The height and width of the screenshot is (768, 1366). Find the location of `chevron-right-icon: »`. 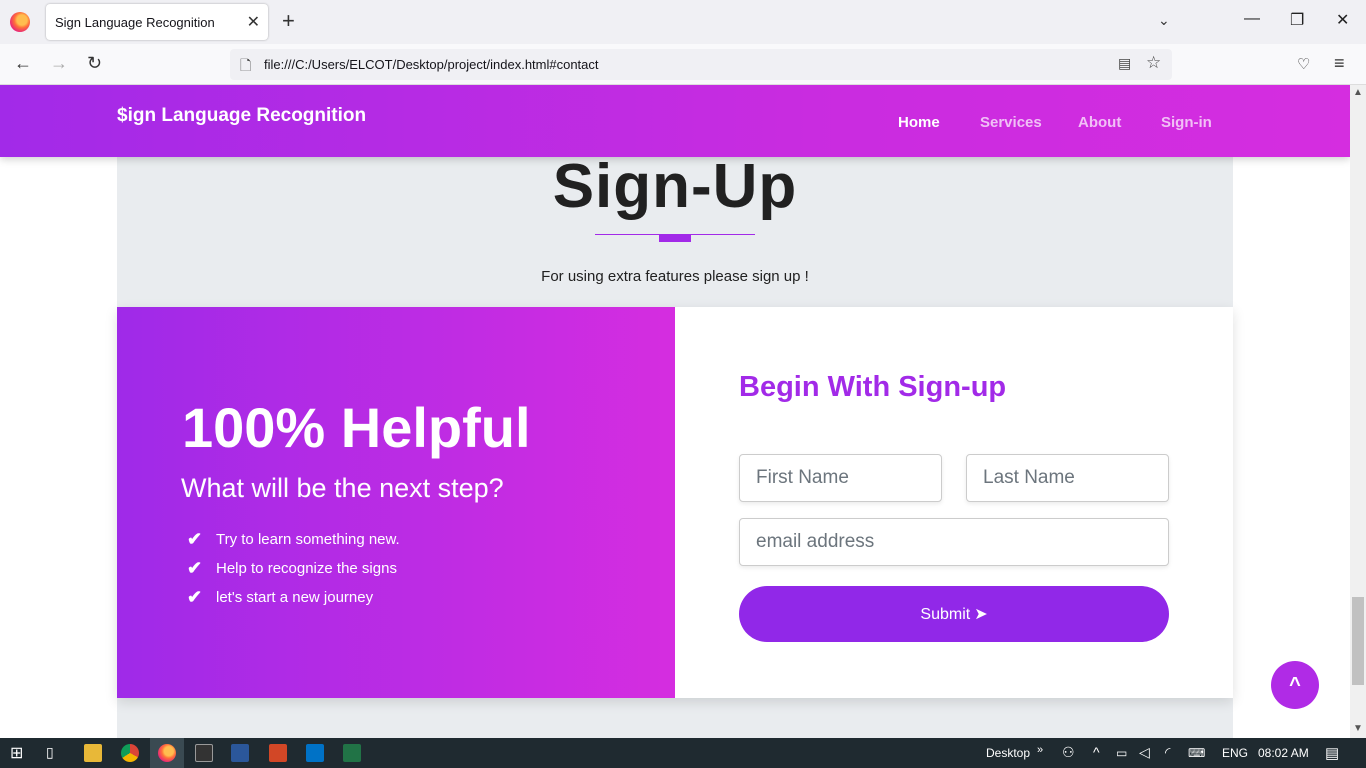

chevron-right-icon: » is located at coordinates (1040, 750).